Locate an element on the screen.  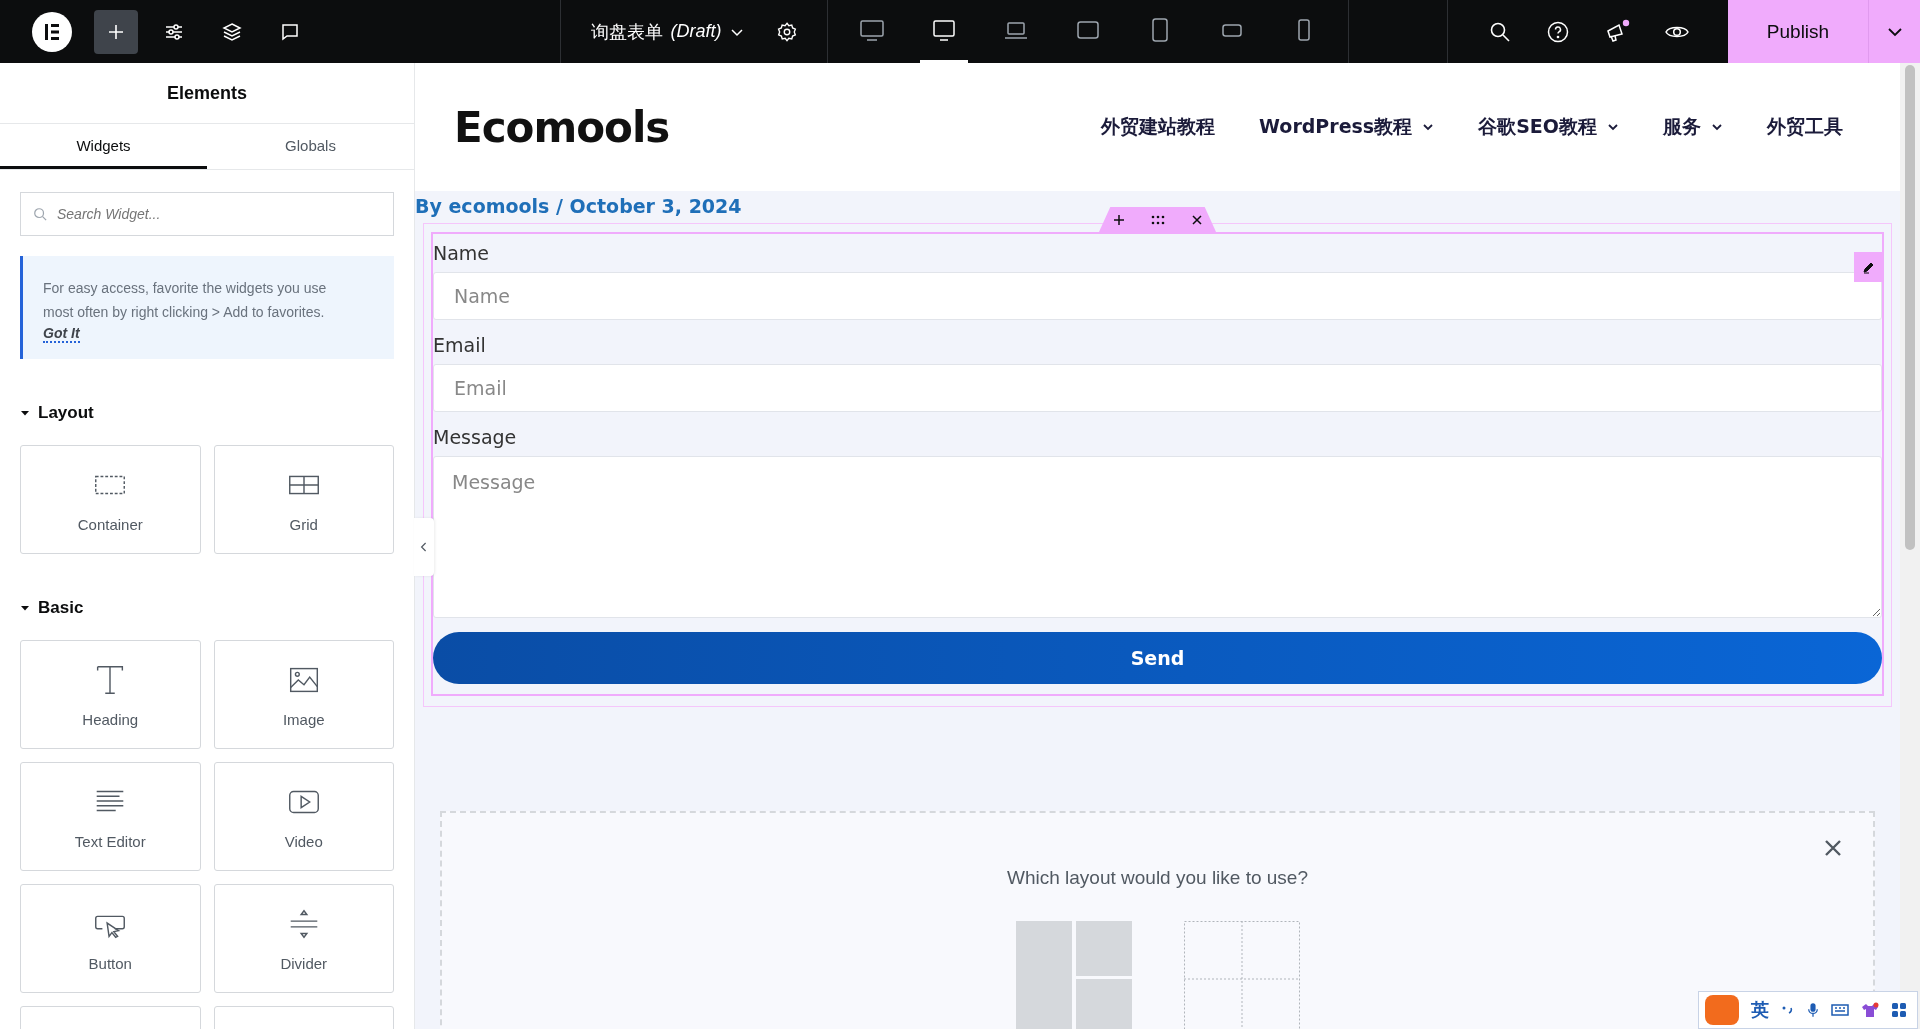
nav-link: 外贸工具 is located at coordinates (1805, 127).